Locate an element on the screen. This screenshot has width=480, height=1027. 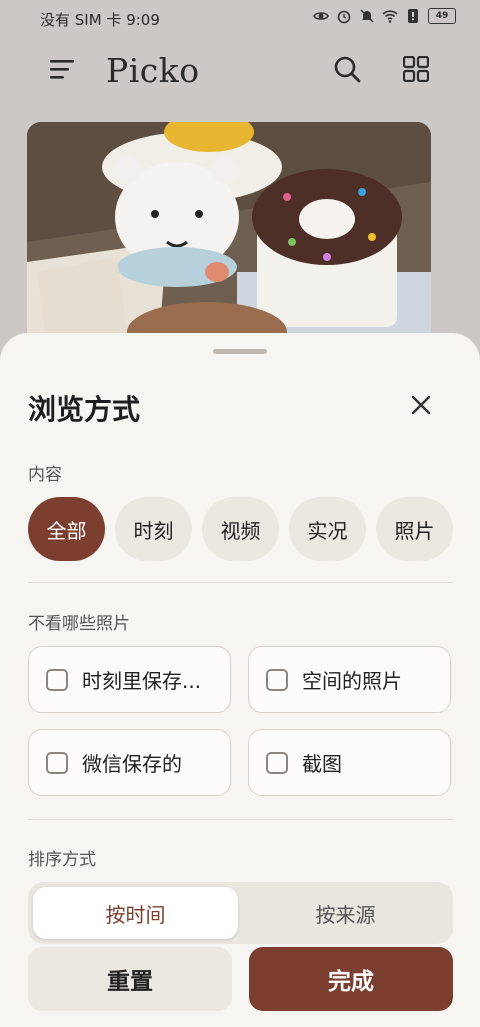
drag-handle is located at coordinates (240, 351).